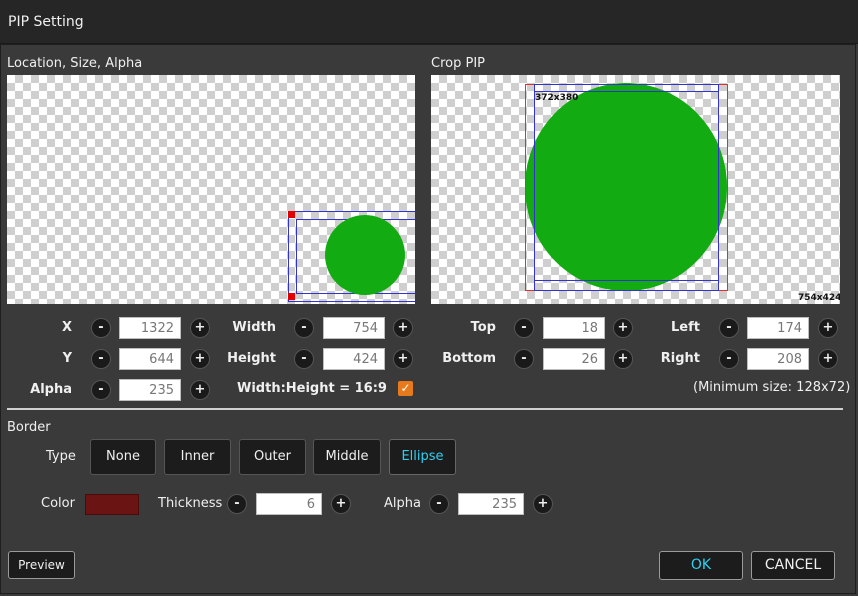 This screenshot has width=858, height=596. Describe the element at coordinates (123, 457) in the screenshot. I see `border-type-none-button: None` at that location.